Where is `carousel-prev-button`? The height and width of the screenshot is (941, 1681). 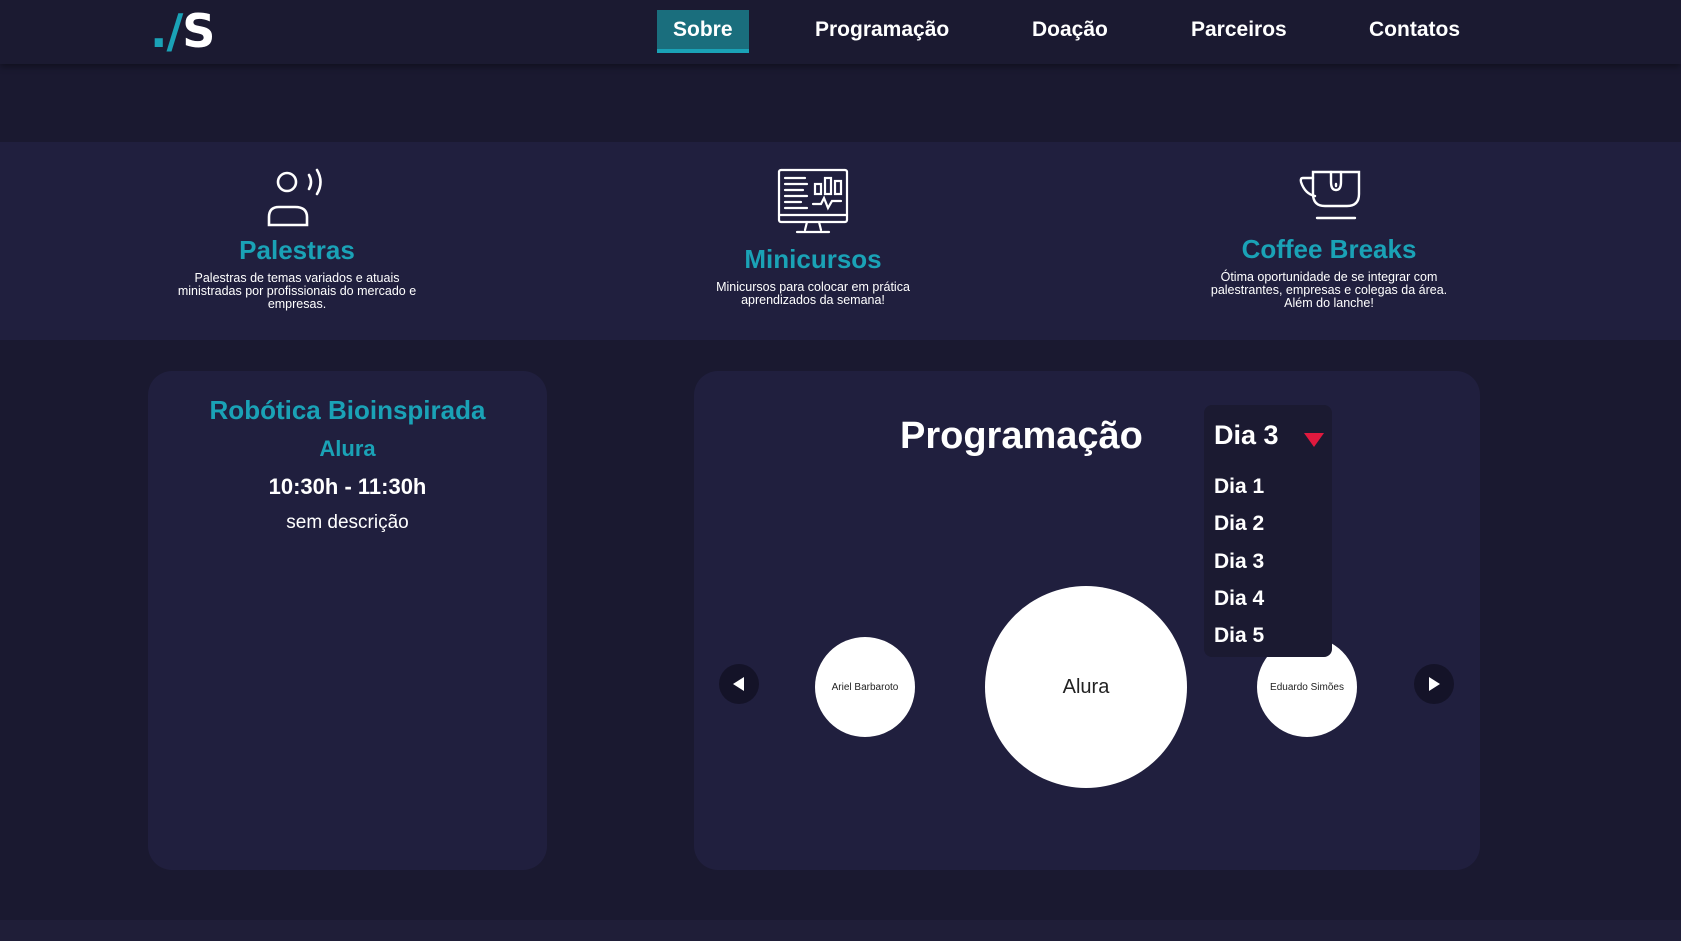 carousel-prev-button is located at coordinates (739, 684).